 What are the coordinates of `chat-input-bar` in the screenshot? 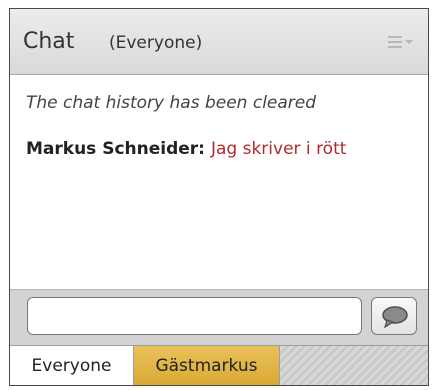 It's located at (219, 317).